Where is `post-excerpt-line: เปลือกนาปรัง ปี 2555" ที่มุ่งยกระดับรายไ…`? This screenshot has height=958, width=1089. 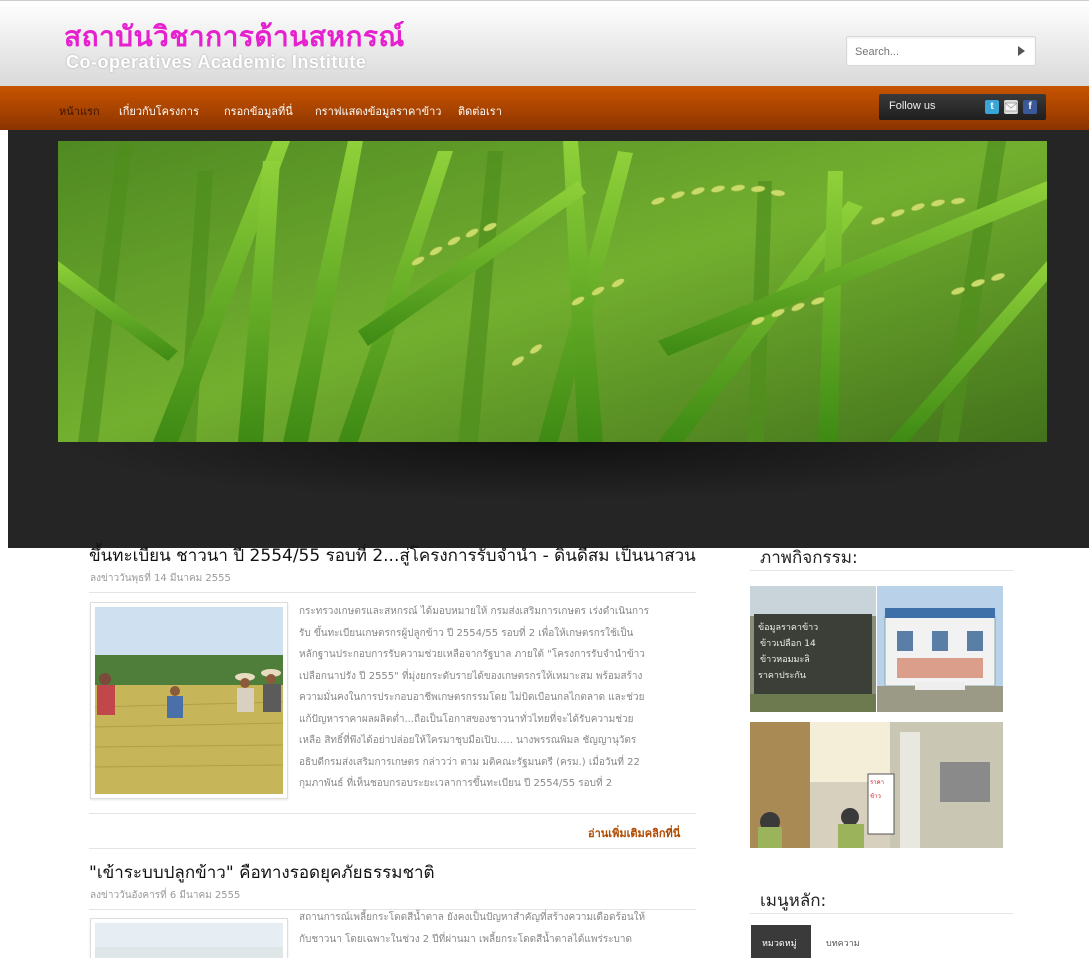 post-excerpt-line: เปลือกนาปรัง ปี 2555" ที่มุ่งยกระดับรายไ… is located at coordinates (471, 676).